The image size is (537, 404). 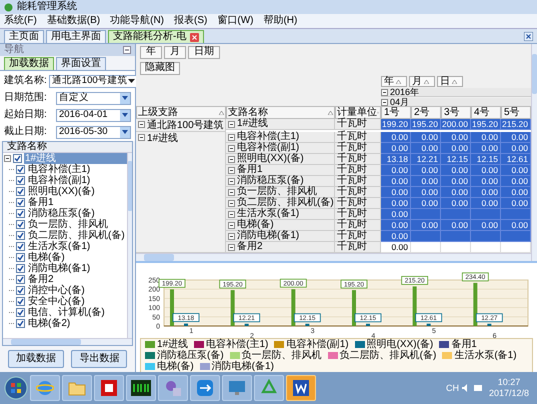 I want to click on tree-item: 安全中心(备), so click(x=56, y=301).